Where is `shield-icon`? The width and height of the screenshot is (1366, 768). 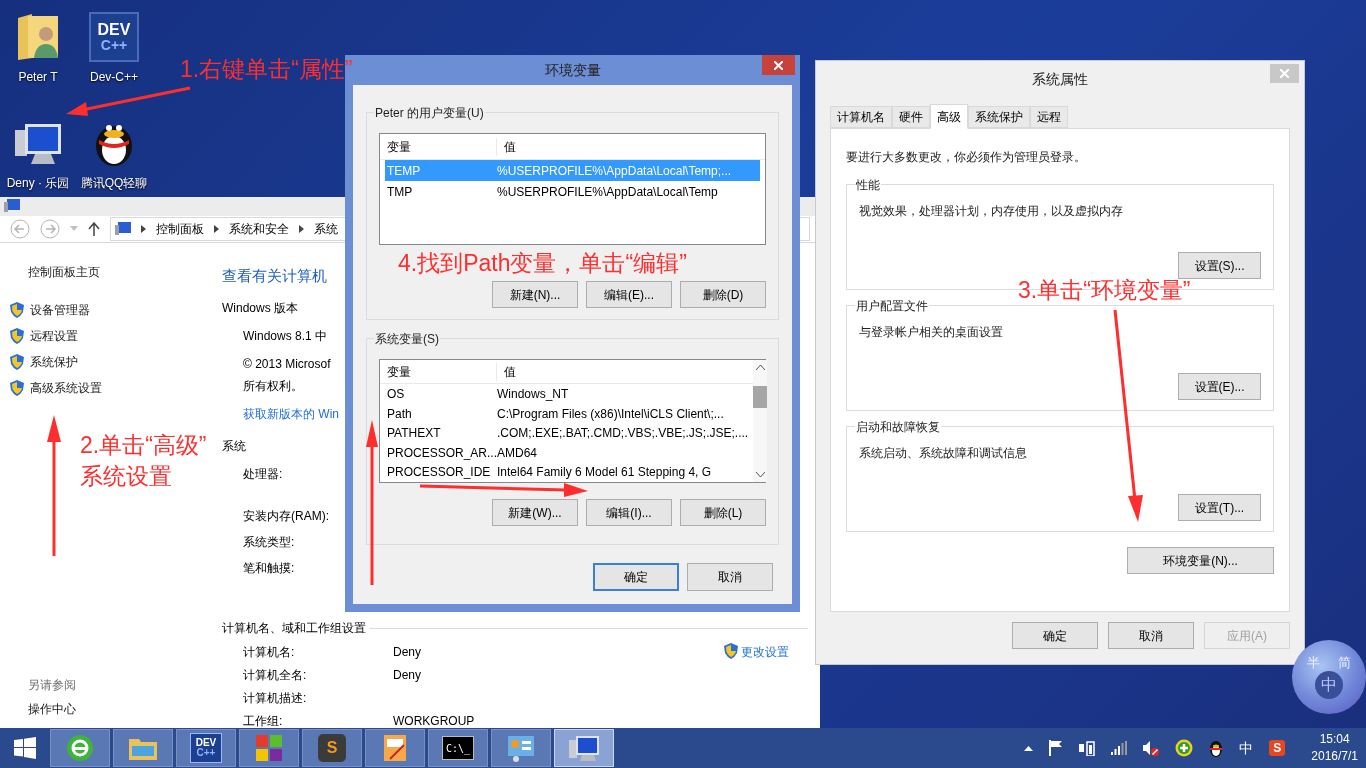
shield-icon is located at coordinates (17, 309).